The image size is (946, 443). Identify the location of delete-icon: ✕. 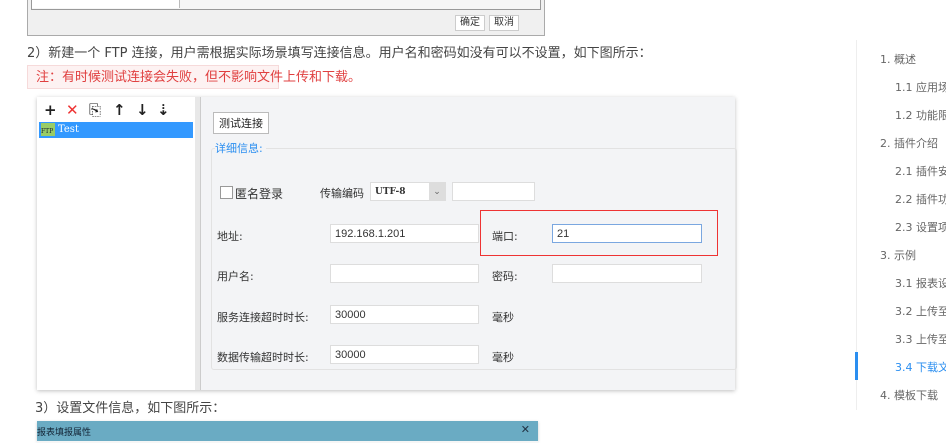
(72, 110).